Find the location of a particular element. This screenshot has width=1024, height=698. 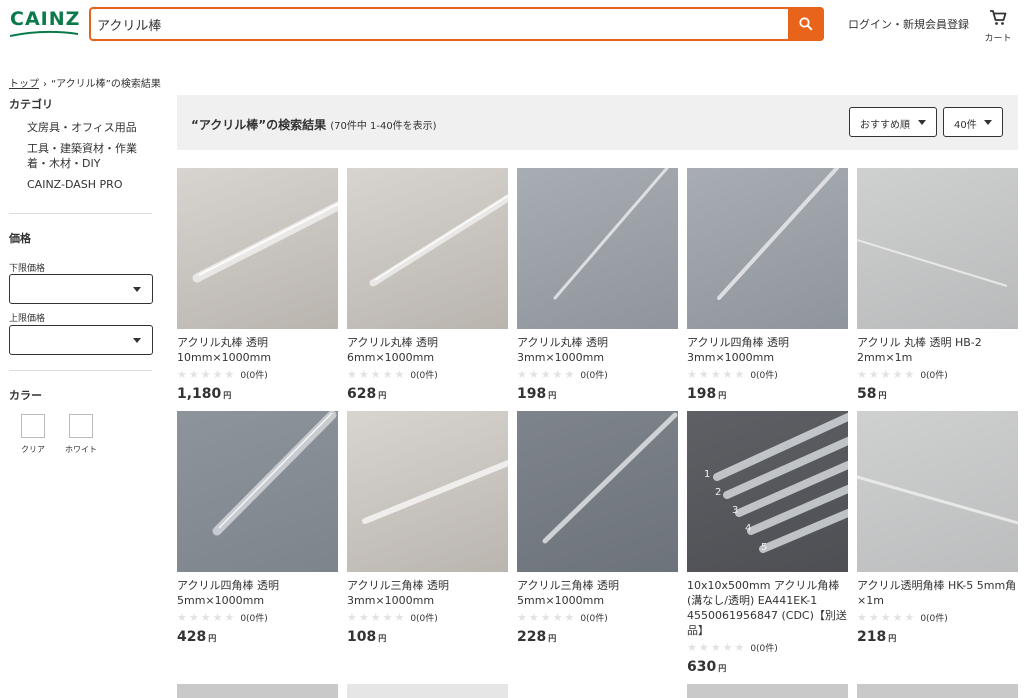

product-name: アクリル三角棒 透明 5mm×1000mm is located at coordinates (597, 593).